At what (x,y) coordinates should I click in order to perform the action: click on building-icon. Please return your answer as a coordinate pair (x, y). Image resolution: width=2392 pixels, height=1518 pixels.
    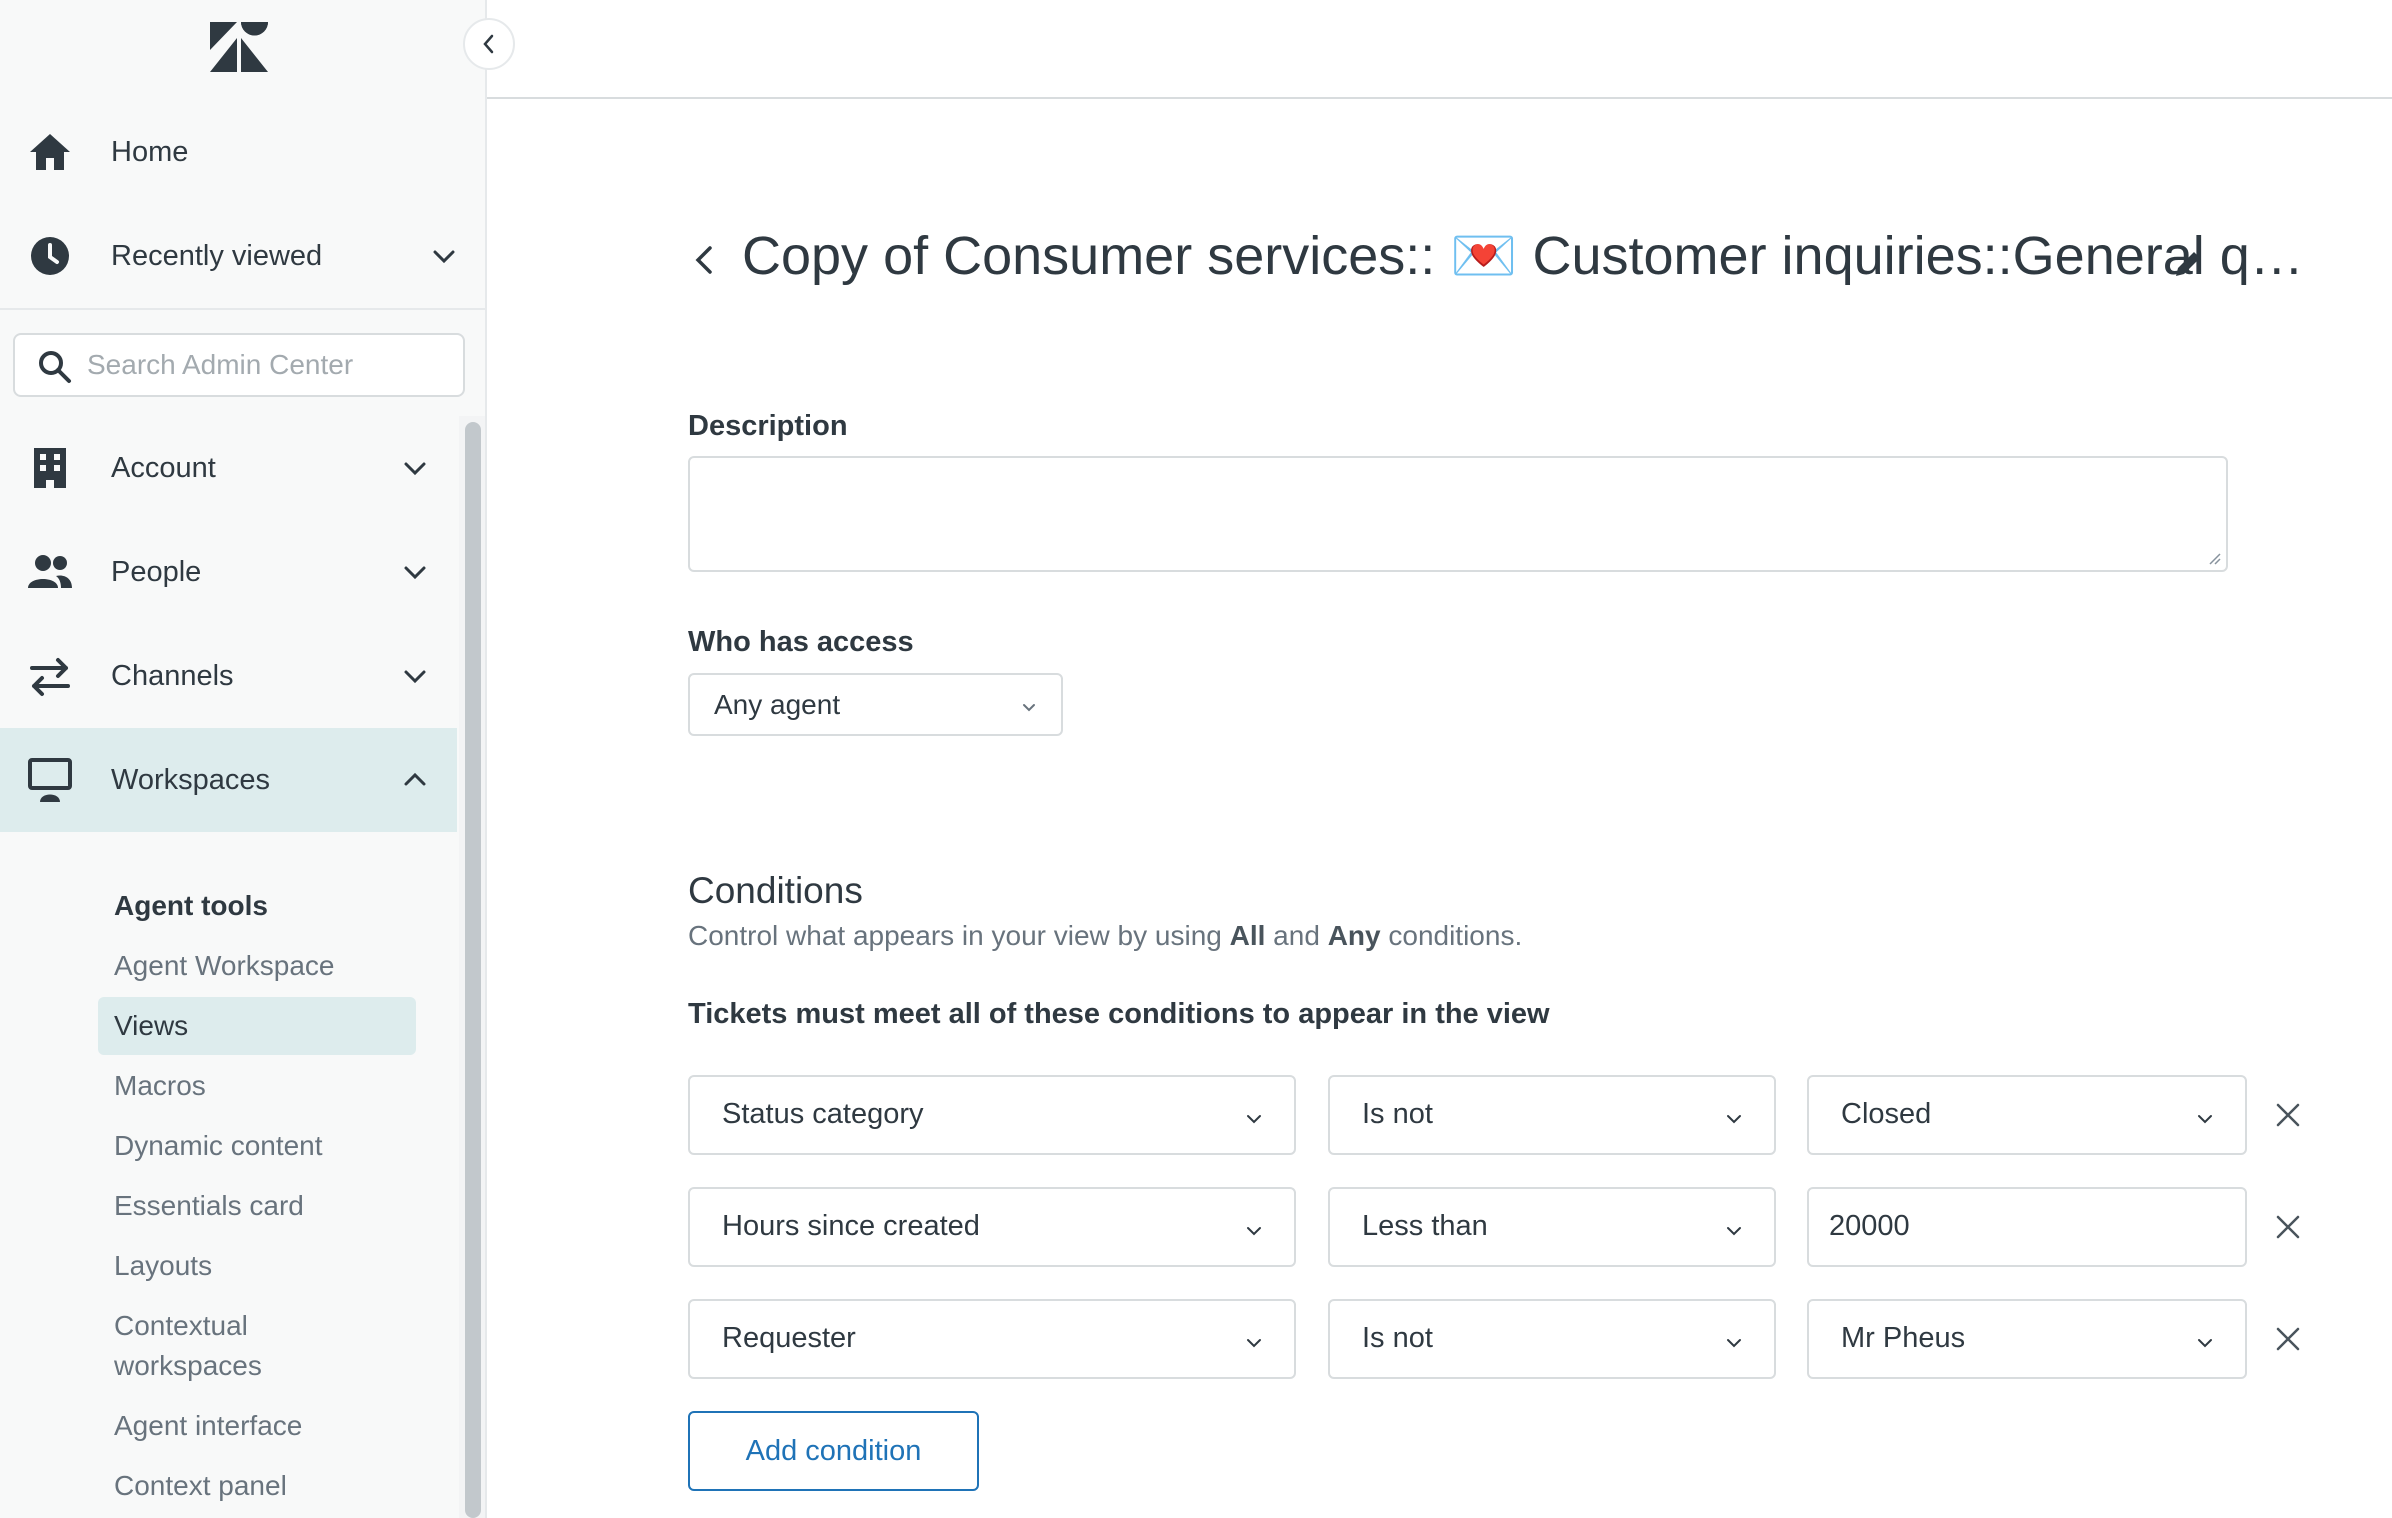
    Looking at the image, I should click on (50, 468).